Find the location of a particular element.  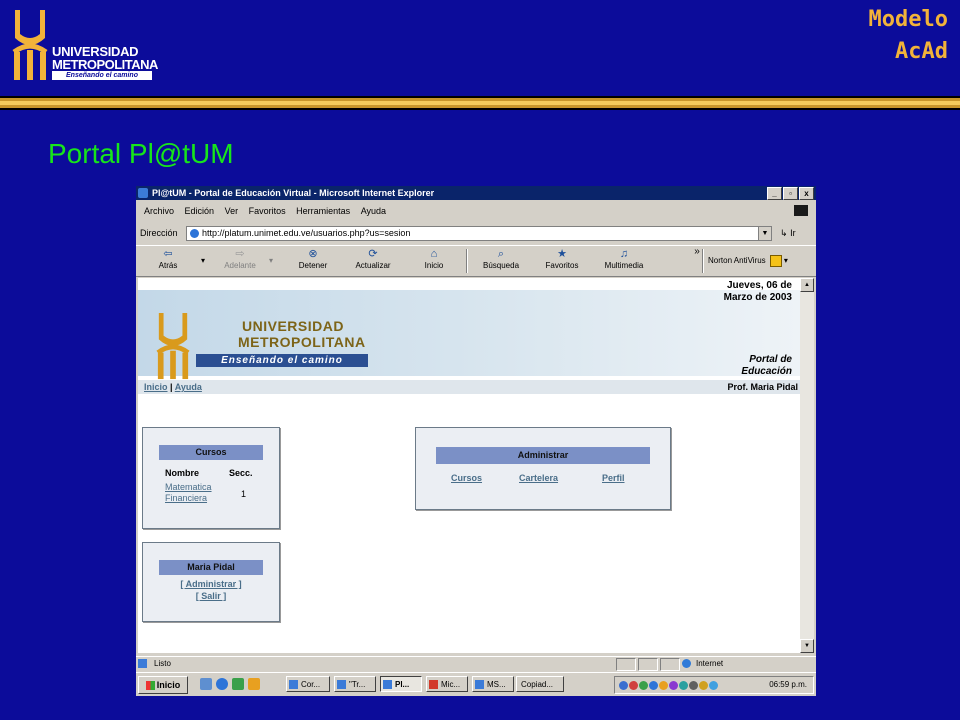

quicklaunch-media-icon is located at coordinates (254, 684).